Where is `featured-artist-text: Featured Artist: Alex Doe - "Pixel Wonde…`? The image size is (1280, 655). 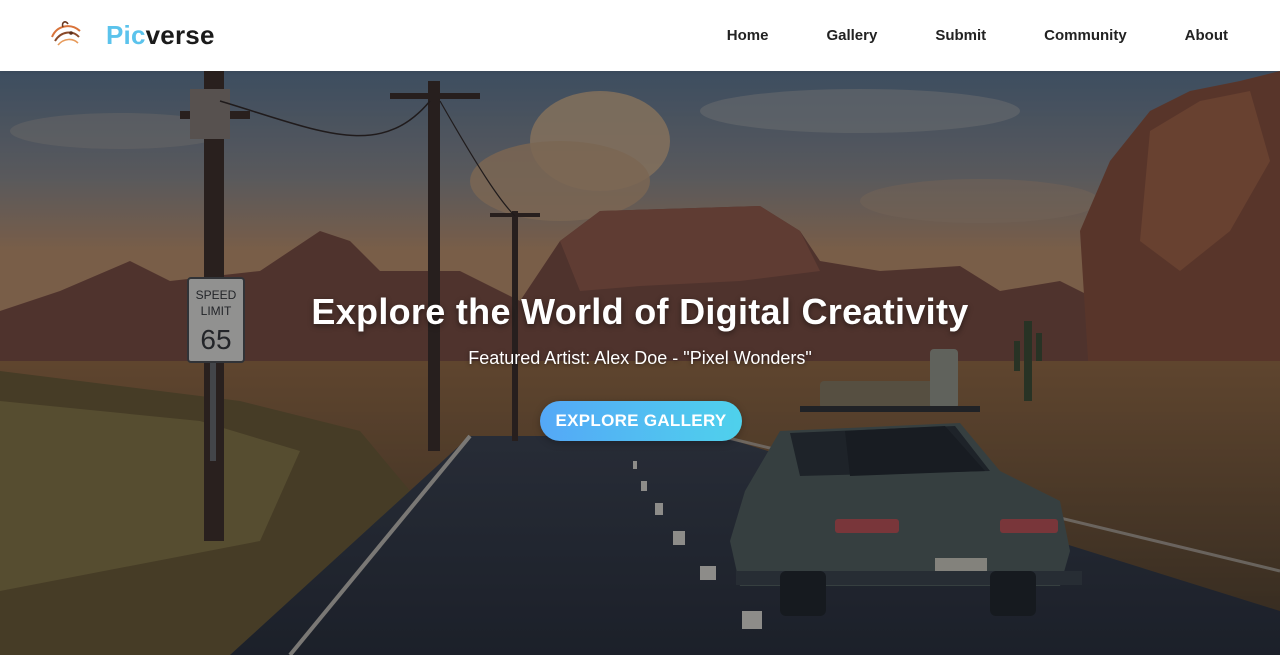 featured-artist-text: Featured Artist: Alex Doe - "Pixel Wonde… is located at coordinates (640, 358).